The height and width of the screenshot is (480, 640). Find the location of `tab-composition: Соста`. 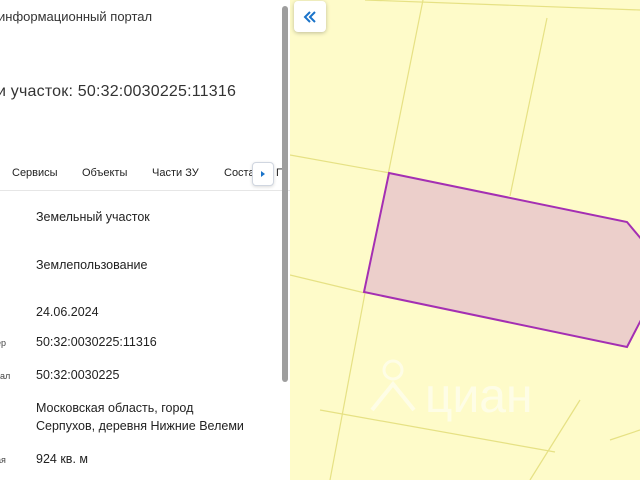

tab-composition: Соста is located at coordinates (239, 173).